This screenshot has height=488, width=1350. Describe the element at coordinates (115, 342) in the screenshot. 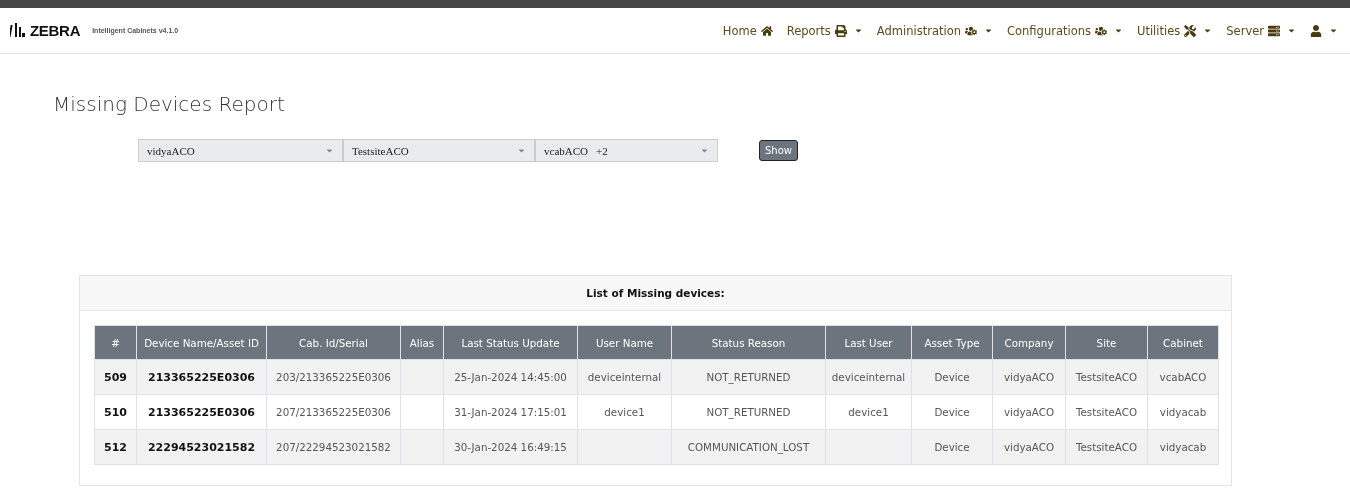

I see `column-header: #` at that location.